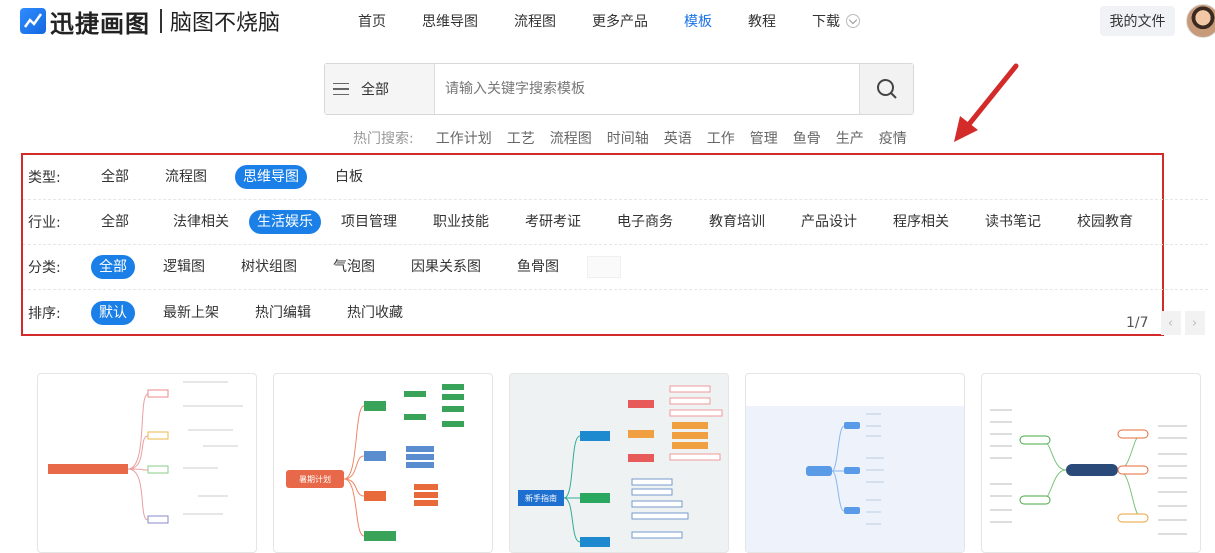 Image resolution: width=1215 pixels, height=553 pixels. Describe the element at coordinates (285, 222) in the screenshot. I see `filter-option-selected: 生活娱乐` at that location.